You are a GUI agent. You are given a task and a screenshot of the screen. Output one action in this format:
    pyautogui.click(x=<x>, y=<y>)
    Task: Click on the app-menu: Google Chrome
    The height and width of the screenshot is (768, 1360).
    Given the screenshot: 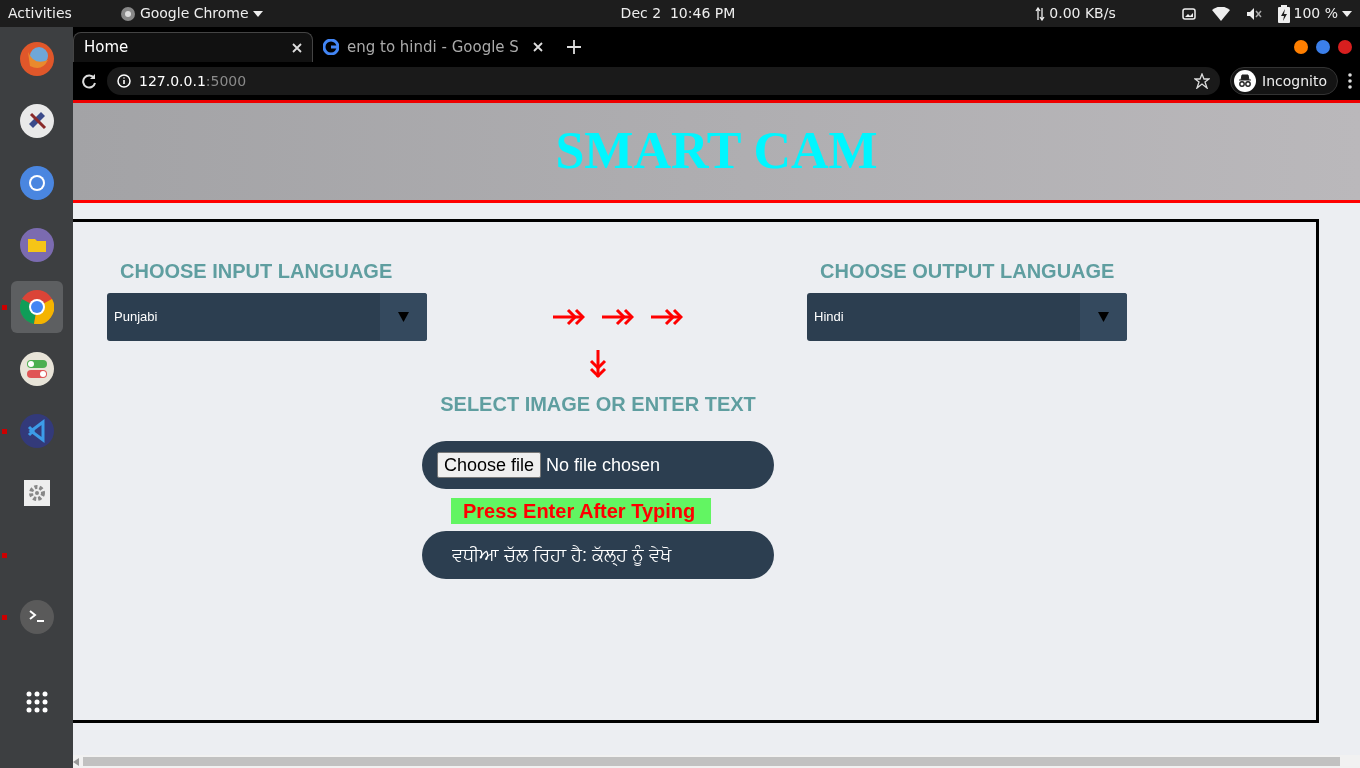 What is the action you would take?
    pyautogui.click(x=194, y=13)
    